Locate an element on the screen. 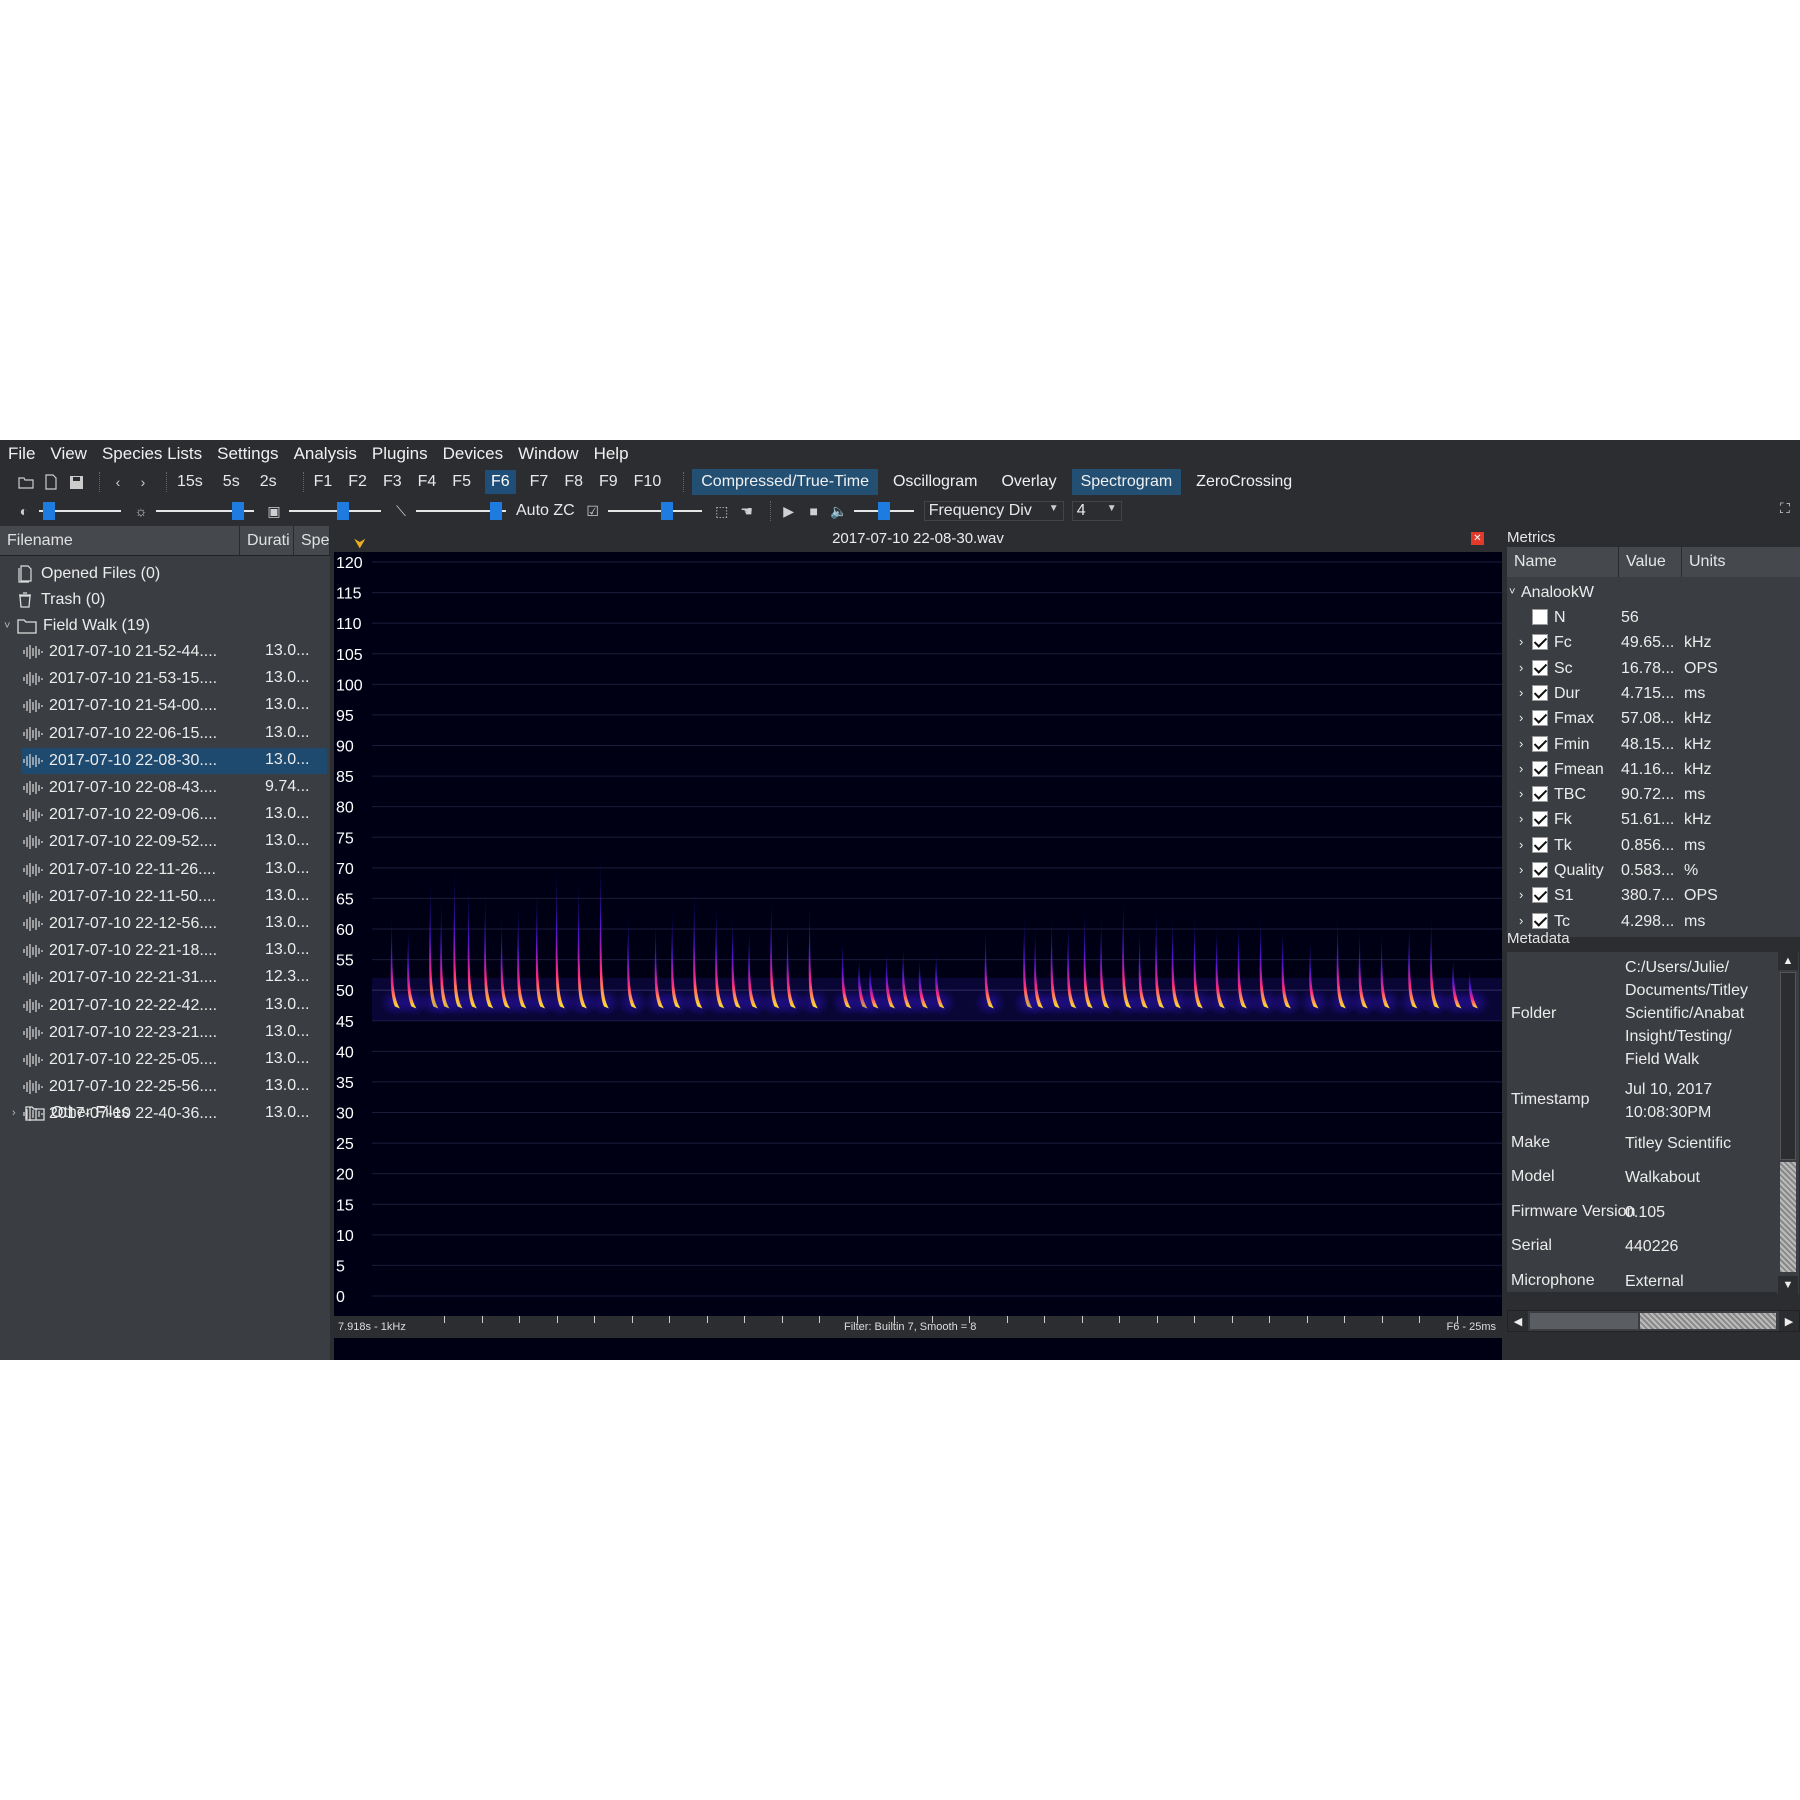 This screenshot has width=1800, height=1800. menu-window: Window is located at coordinates (548, 454).